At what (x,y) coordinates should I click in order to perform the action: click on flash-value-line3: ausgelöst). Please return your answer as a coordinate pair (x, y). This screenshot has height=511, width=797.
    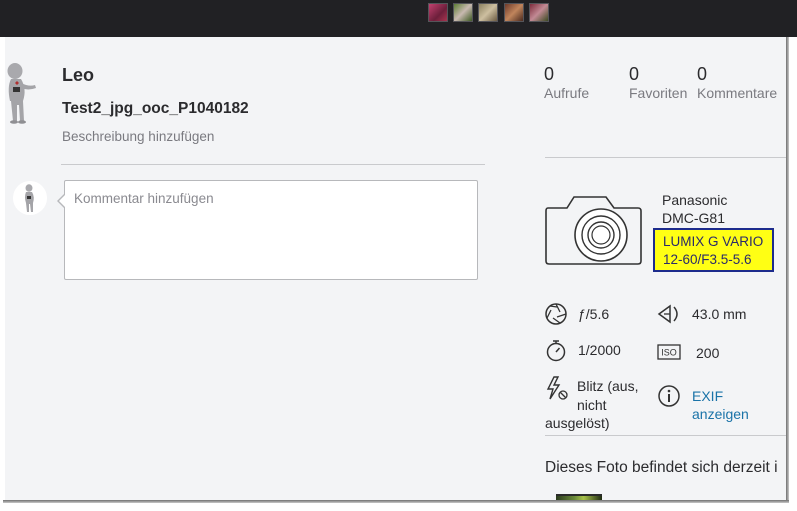
    Looking at the image, I should click on (577, 423).